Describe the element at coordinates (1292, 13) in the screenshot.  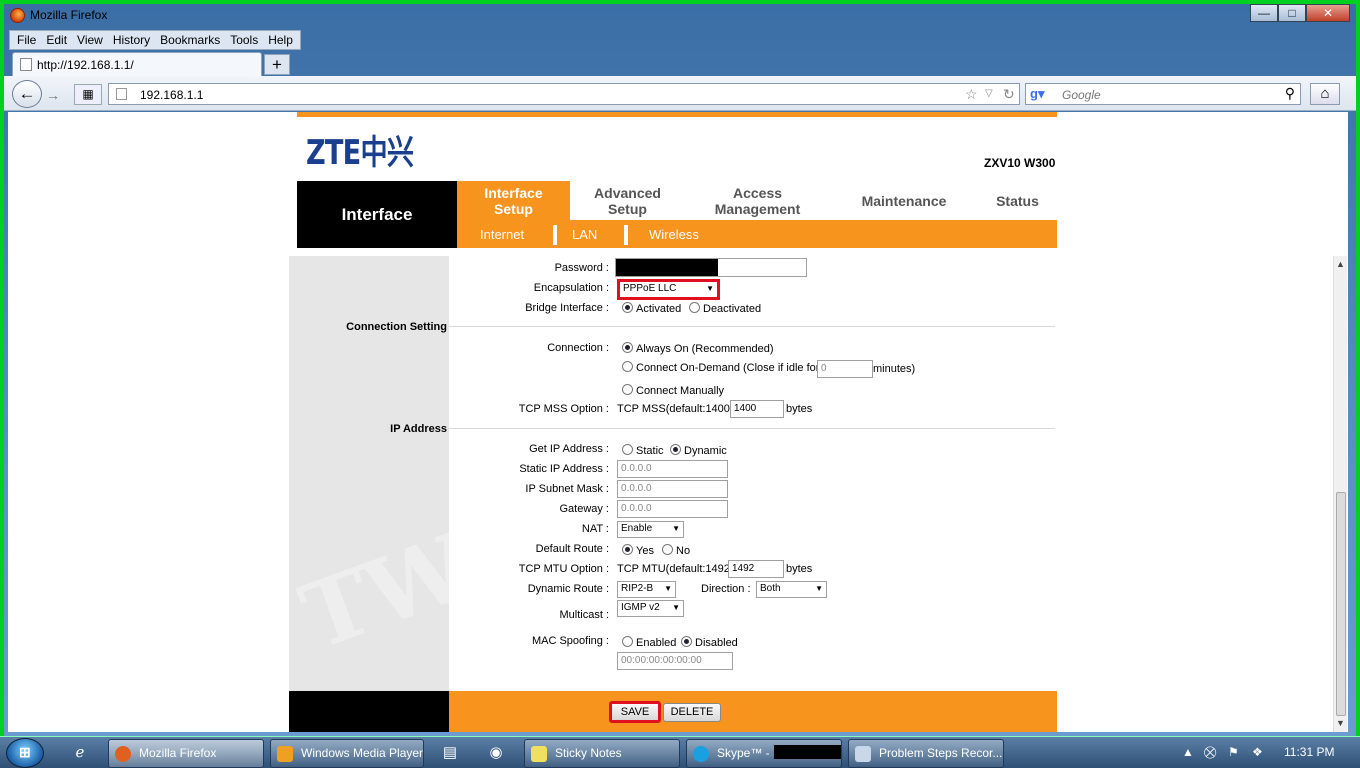
I see `maximize-button: □` at that location.